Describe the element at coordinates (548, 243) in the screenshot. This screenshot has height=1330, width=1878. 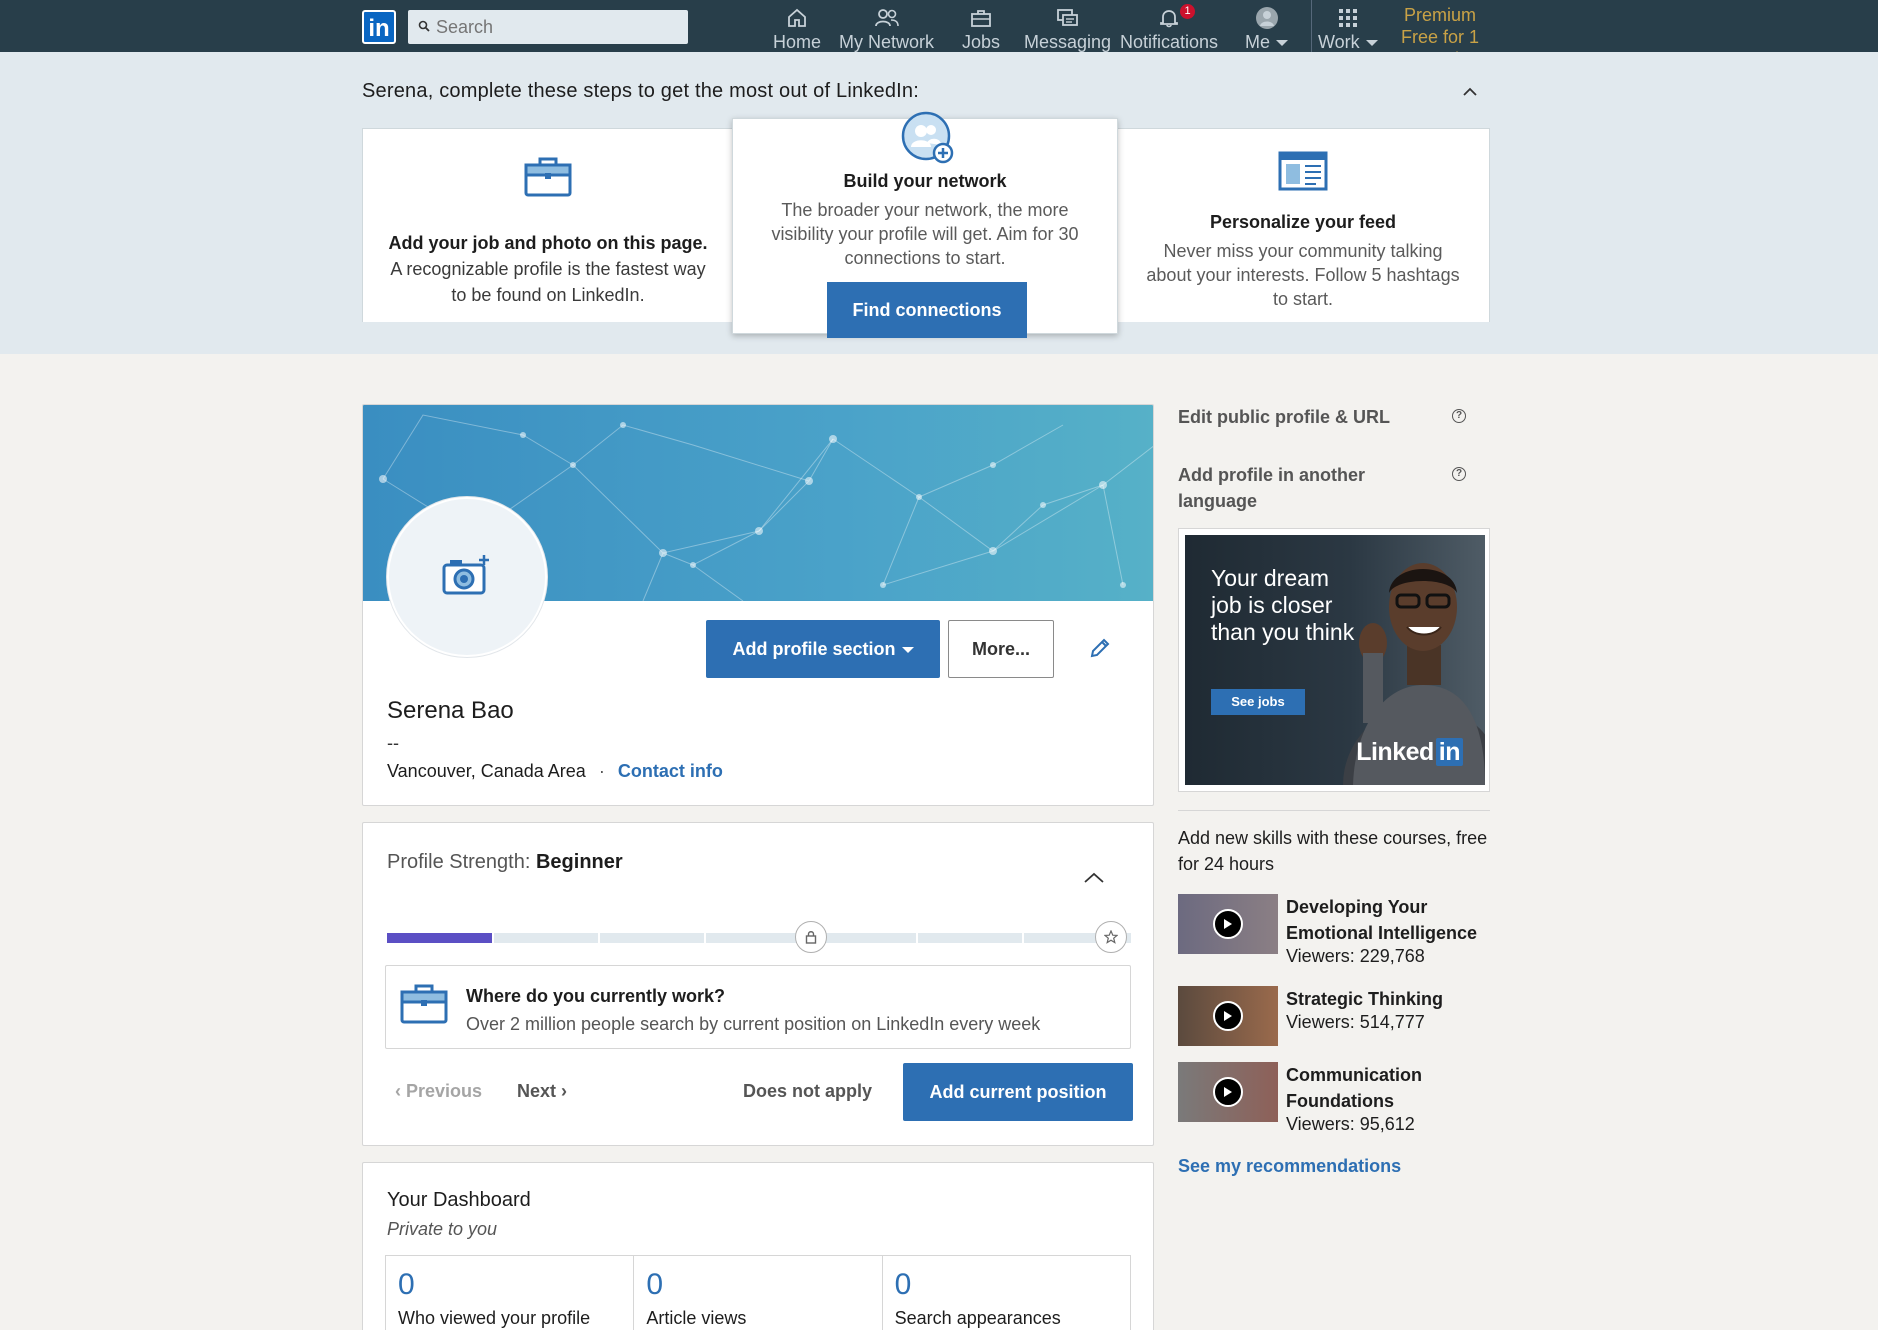
I see `step1-bold: Add your job and photo on this page.` at that location.